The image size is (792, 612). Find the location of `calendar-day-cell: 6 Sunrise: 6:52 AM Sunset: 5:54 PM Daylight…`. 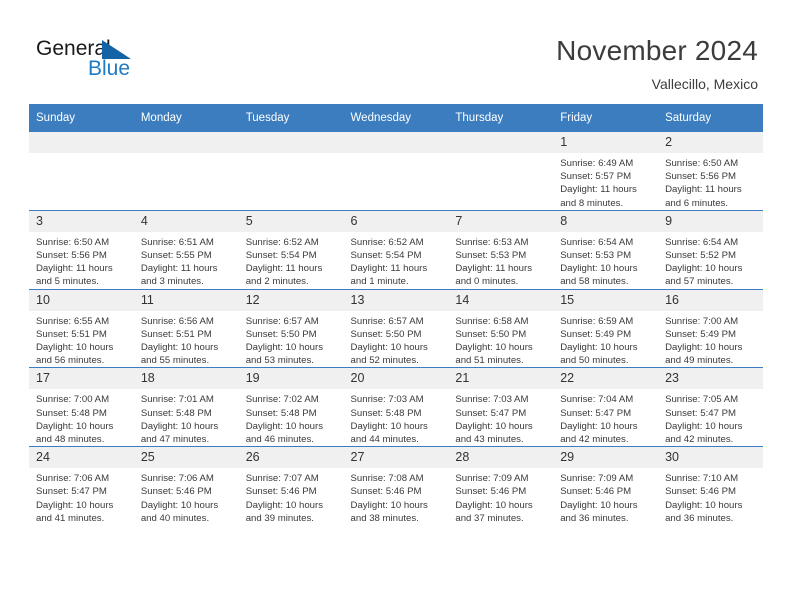

calendar-day-cell: 6 Sunrise: 6:52 AM Sunset: 5:54 PM Daylight… is located at coordinates (396, 249).